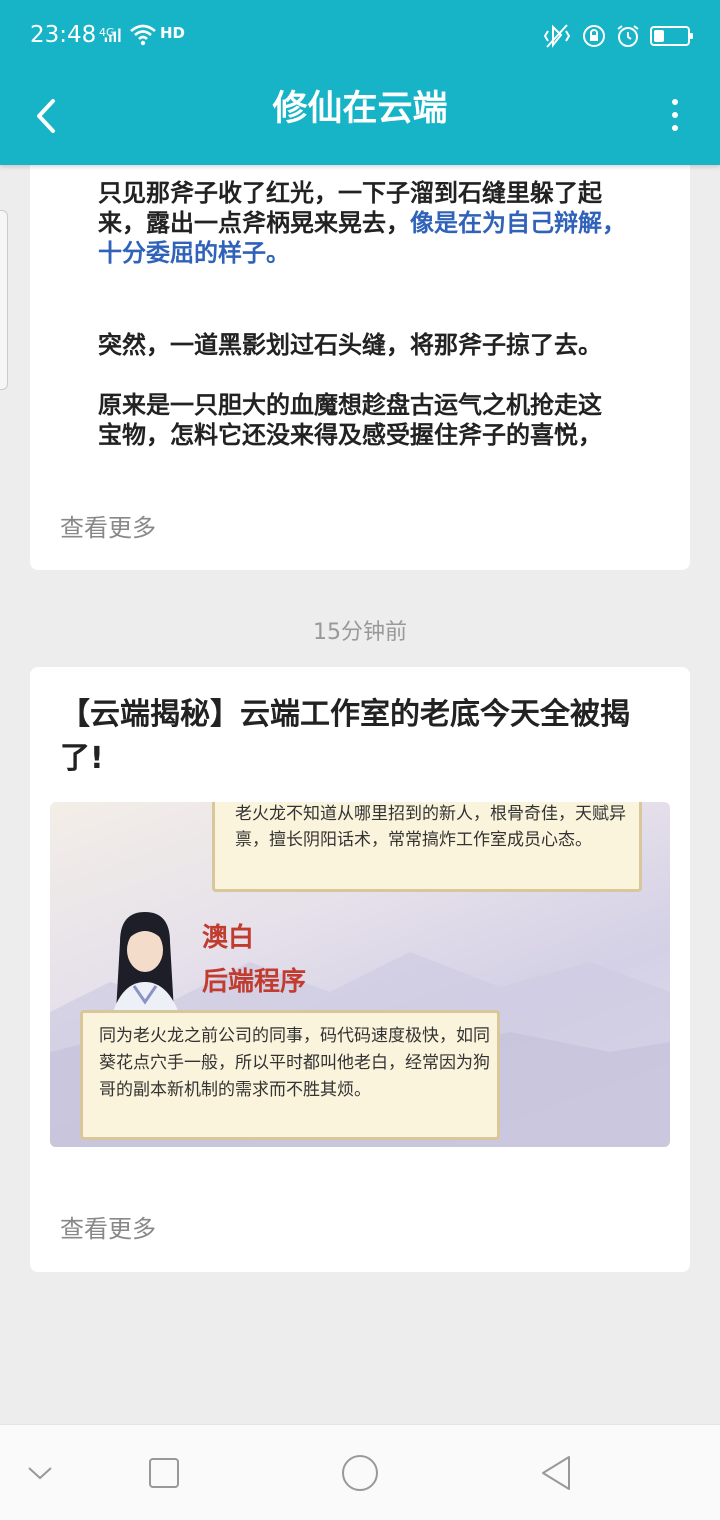 The image size is (720, 1520). I want to click on character-role: 后端程序, so click(254, 982).